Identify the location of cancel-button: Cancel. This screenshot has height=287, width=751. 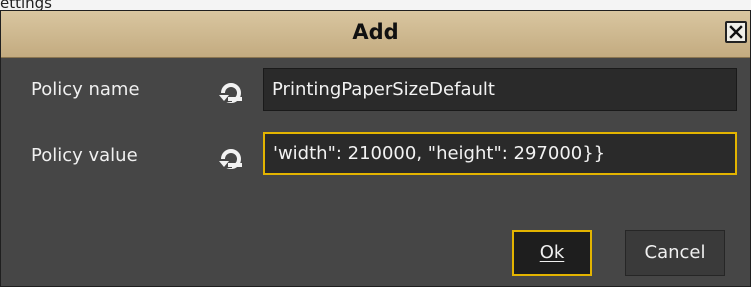
(675, 253).